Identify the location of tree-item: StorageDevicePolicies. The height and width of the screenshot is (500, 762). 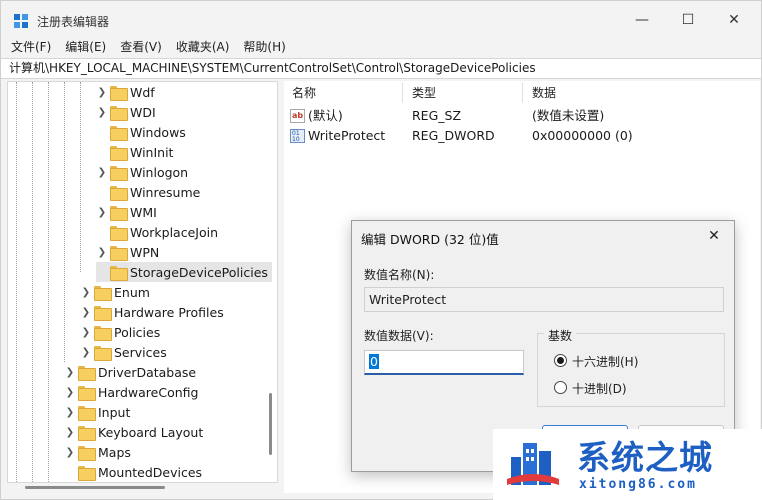
(184, 272).